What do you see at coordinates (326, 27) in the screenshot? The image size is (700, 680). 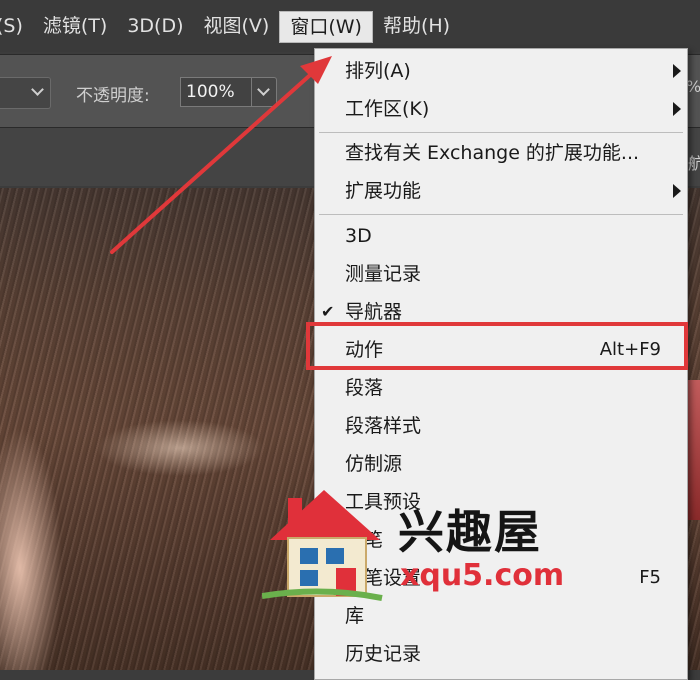 I see `menu-window: 窗口(W)` at bounding box center [326, 27].